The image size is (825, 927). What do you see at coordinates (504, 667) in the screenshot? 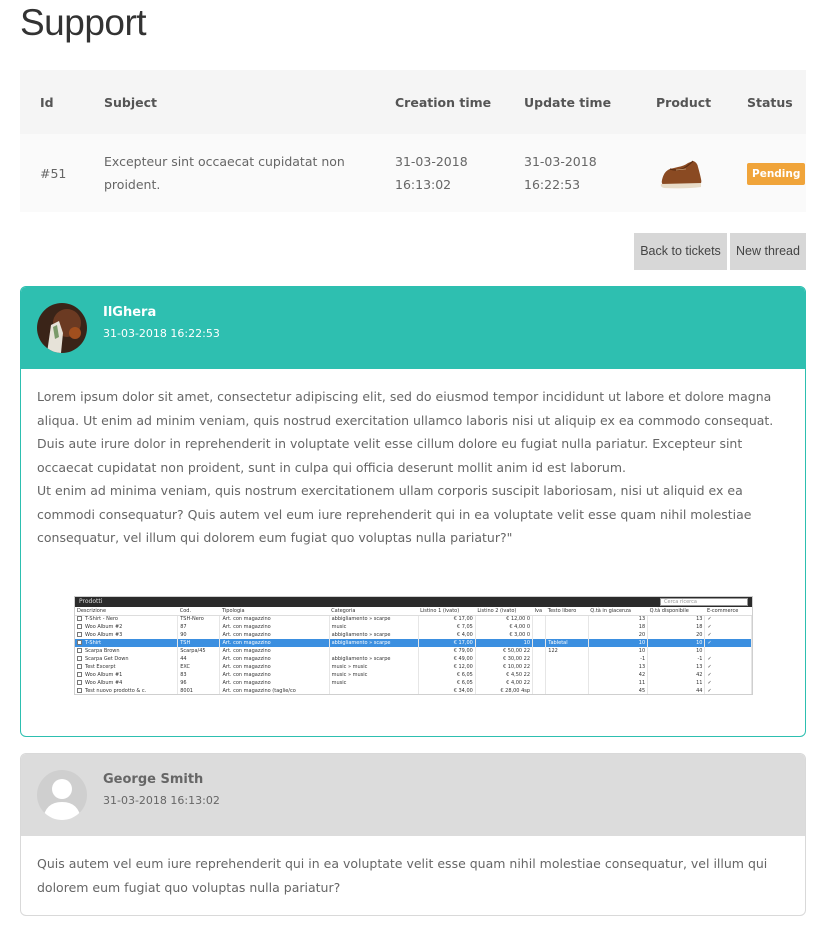
I see `attachment-cell: € 10,00 22` at bounding box center [504, 667].